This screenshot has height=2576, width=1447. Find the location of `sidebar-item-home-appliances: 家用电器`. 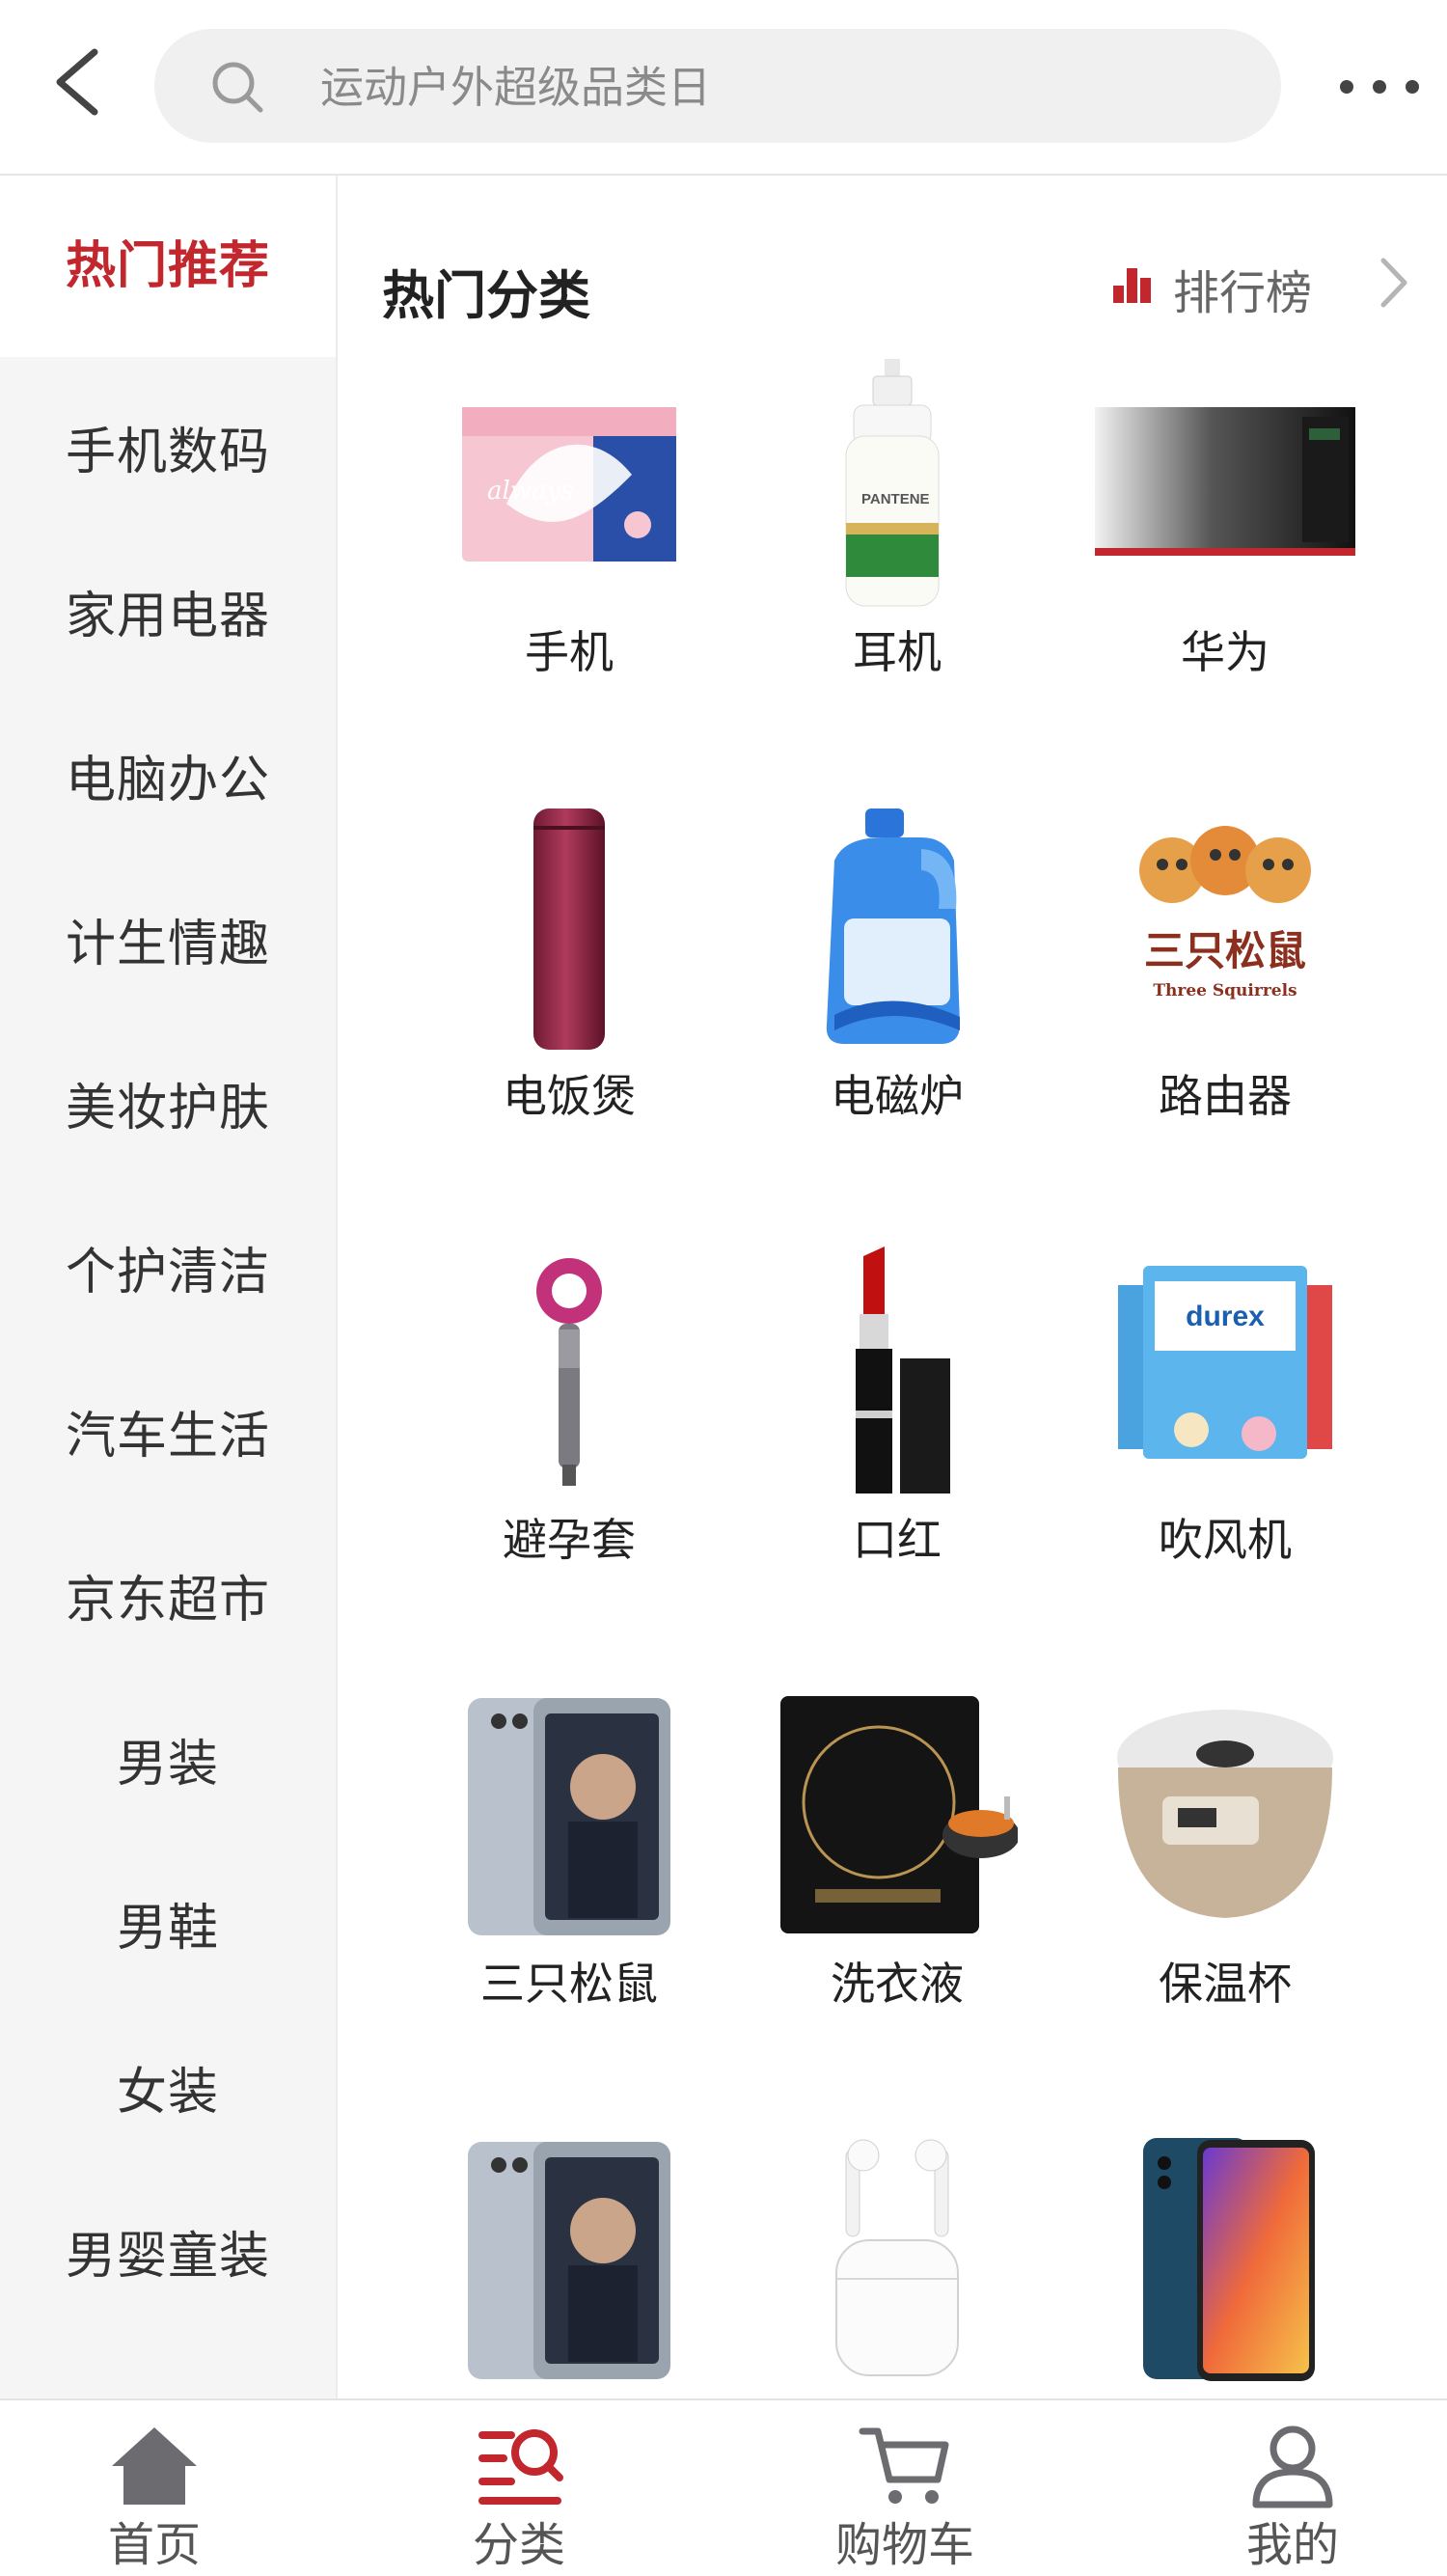

sidebar-item-home-appliances: 家用电器 is located at coordinates (168, 617).